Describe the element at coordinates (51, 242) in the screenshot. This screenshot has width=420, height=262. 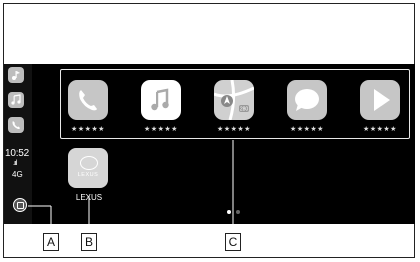
I see `callout-a: A` at that location.